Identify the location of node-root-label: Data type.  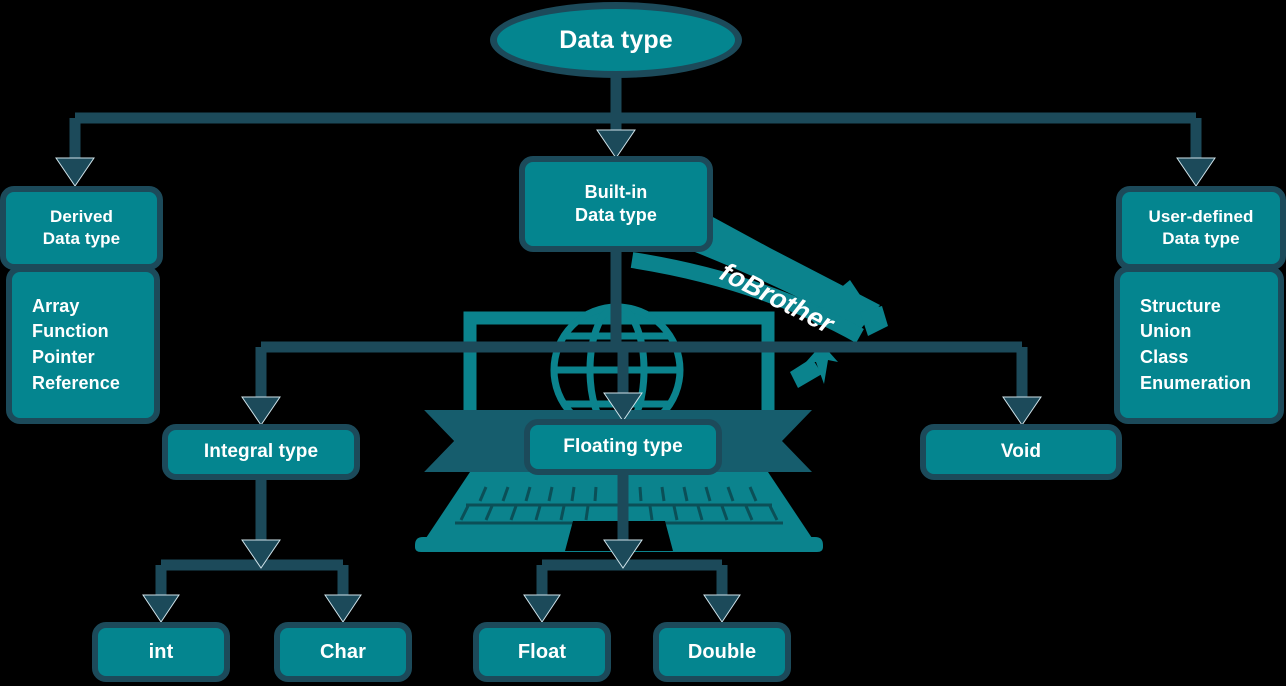
(616, 39).